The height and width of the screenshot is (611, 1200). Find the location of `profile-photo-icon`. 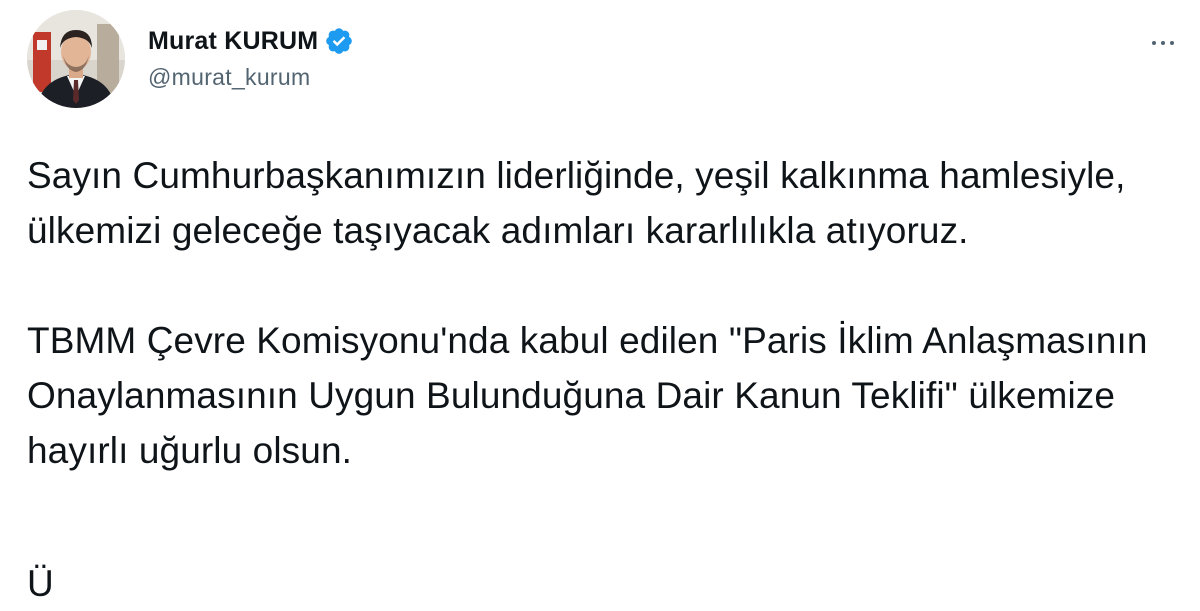

profile-photo-icon is located at coordinates (76, 59).